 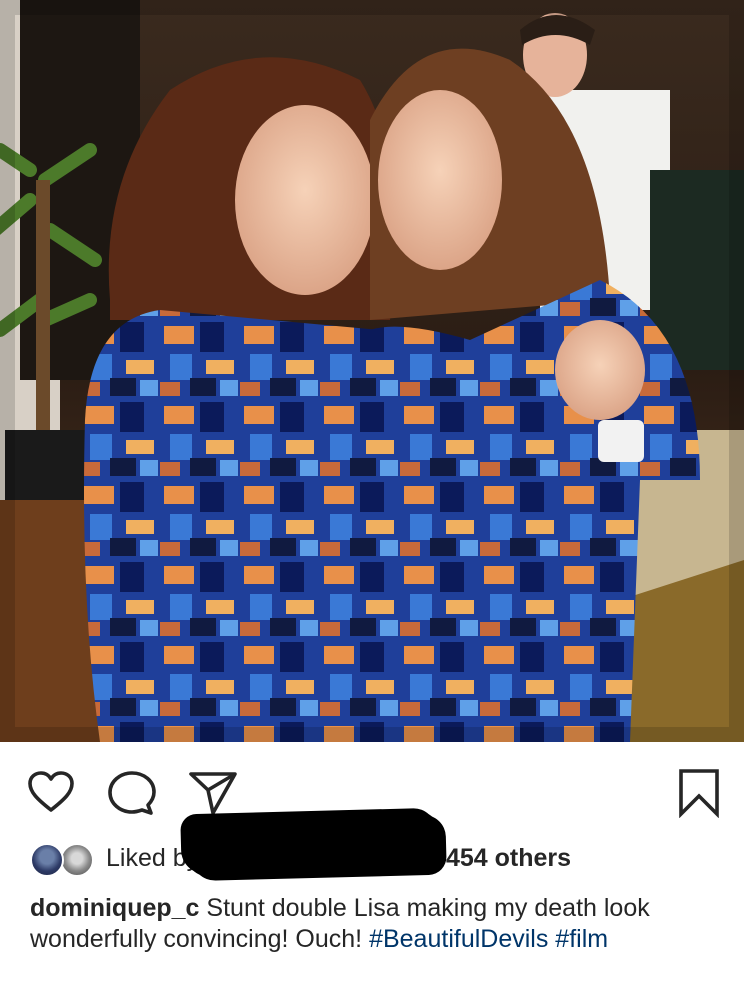 What do you see at coordinates (213, 795) in the screenshot?
I see `paper-plane-icon` at bounding box center [213, 795].